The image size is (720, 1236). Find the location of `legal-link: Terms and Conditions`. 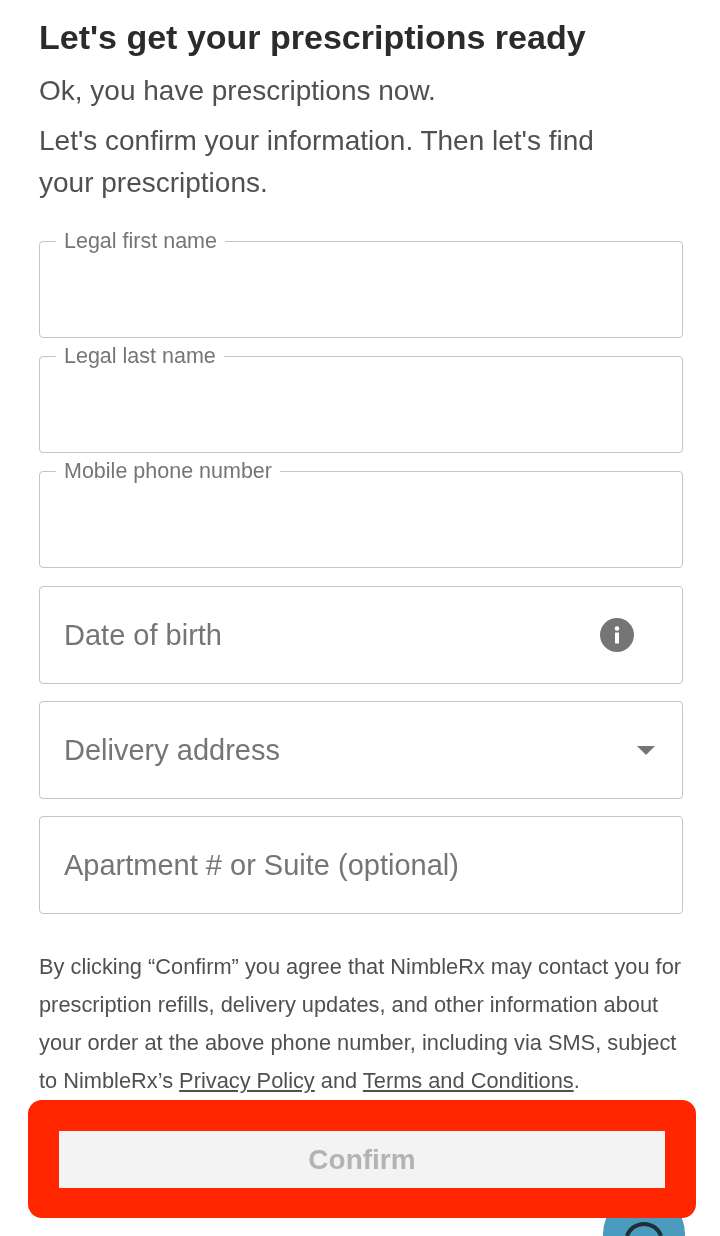

legal-link: Terms and Conditions is located at coordinates (468, 1080).